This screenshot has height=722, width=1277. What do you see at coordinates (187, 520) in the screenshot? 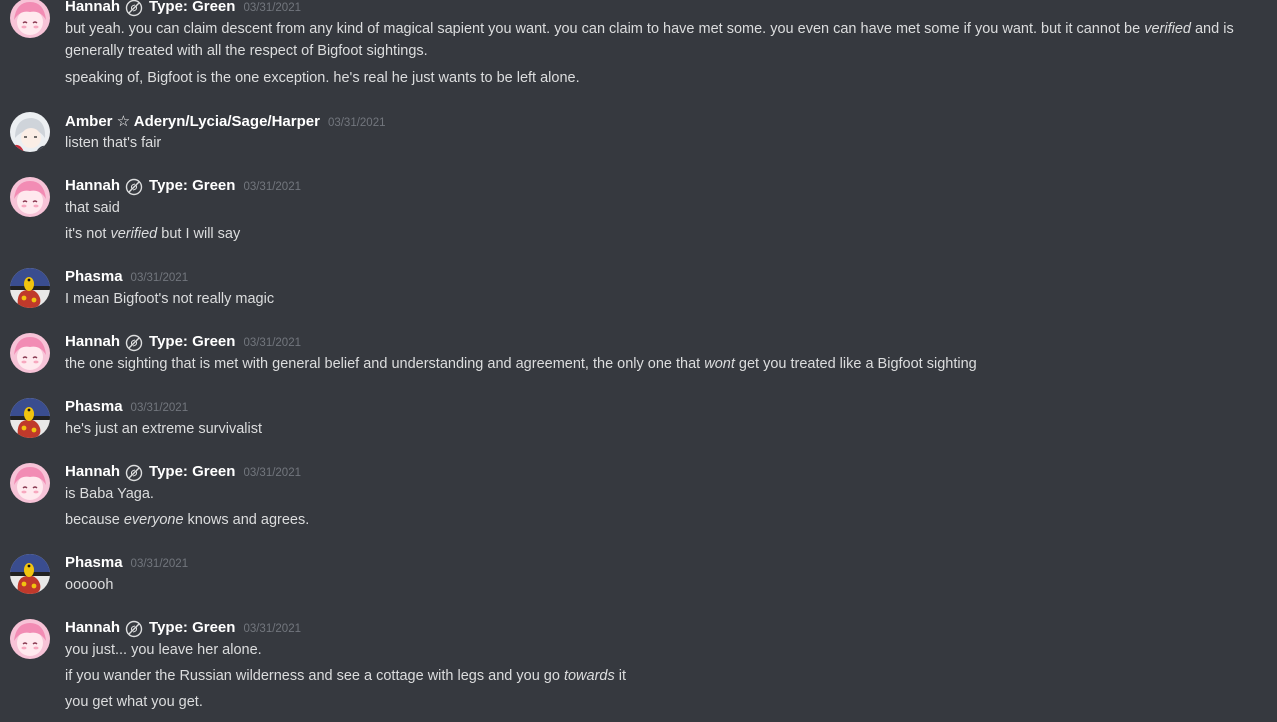
I see `message-text: because everyone knows and agrees.` at bounding box center [187, 520].